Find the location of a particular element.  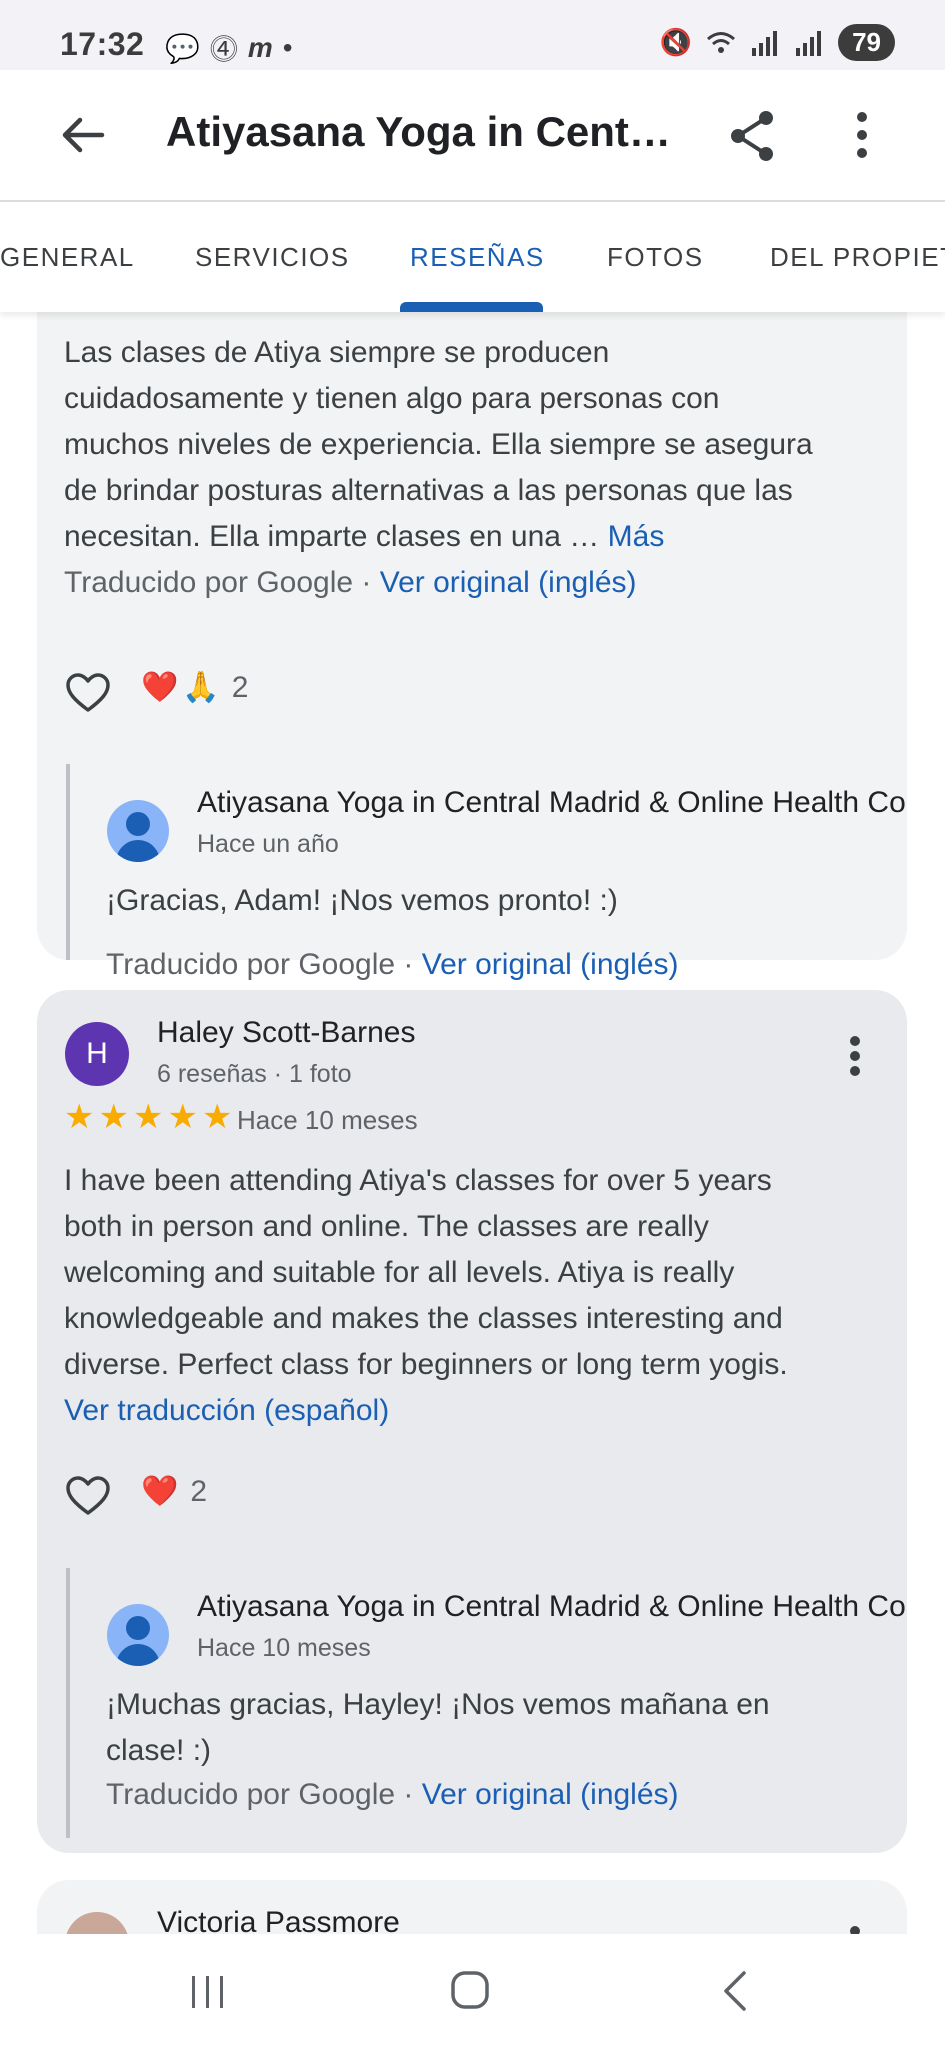

signal-icon is located at coordinates (765, 43).